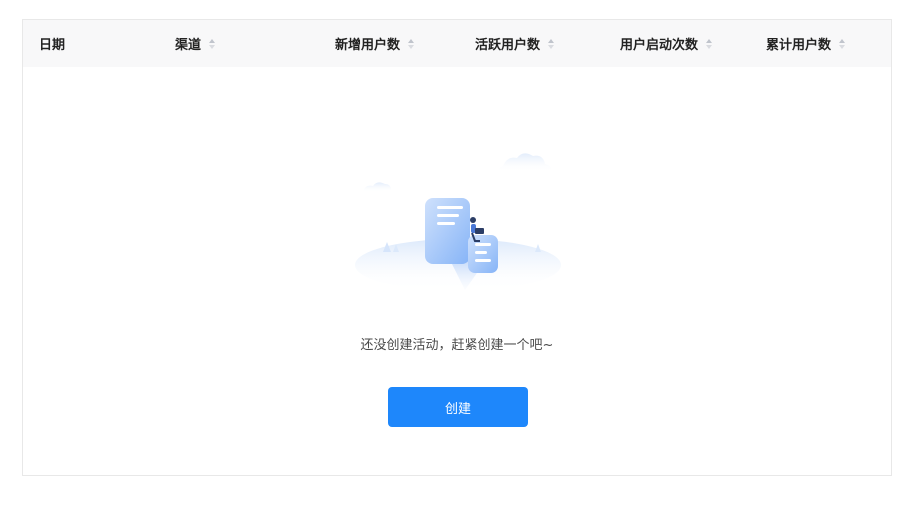 Image resolution: width=921 pixels, height=516 pixels. I want to click on column-header-total-users: 累计用户数, so click(806, 43).